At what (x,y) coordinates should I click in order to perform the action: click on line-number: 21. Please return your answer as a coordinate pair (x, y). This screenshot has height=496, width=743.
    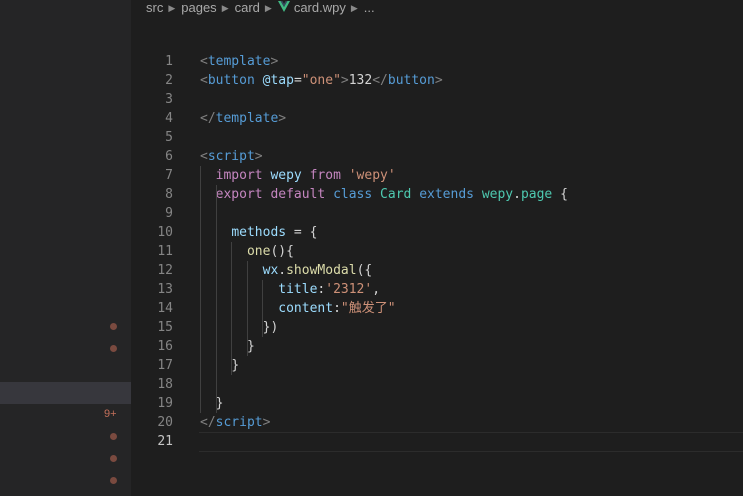
    Looking at the image, I should click on (165, 441).